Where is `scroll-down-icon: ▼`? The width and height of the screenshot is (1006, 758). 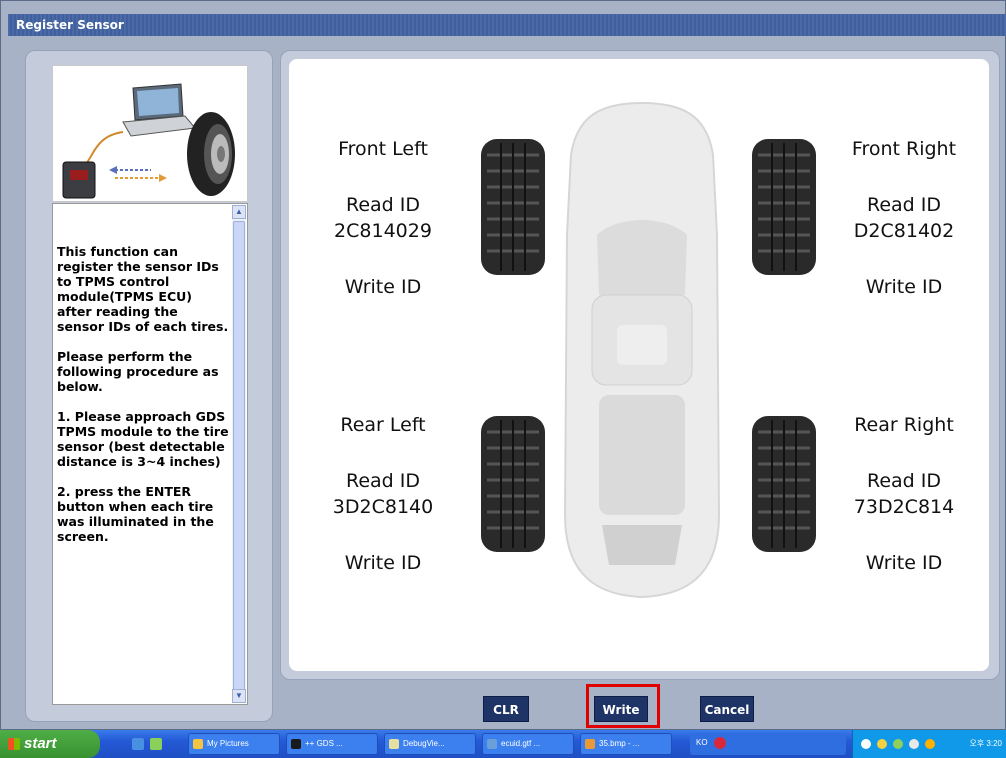 scroll-down-icon: ▼ is located at coordinates (239, 696).